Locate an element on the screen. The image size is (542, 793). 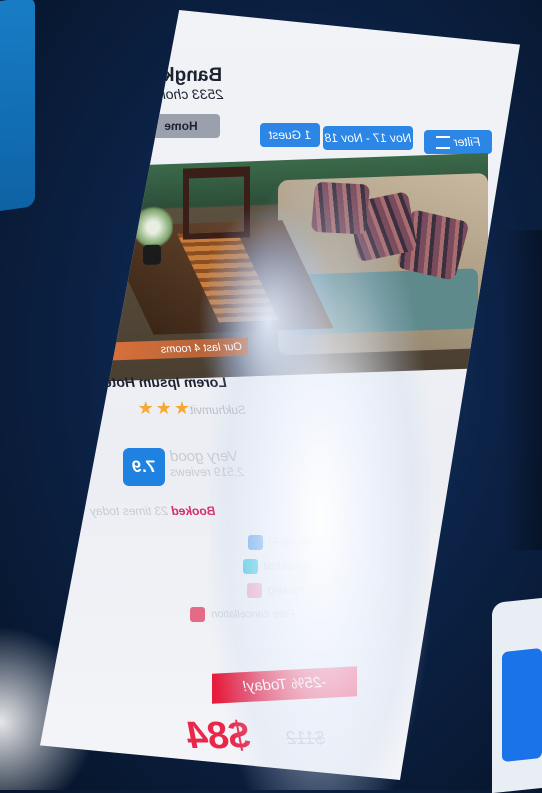
sliders-icon is located at coordinates (442, 143).